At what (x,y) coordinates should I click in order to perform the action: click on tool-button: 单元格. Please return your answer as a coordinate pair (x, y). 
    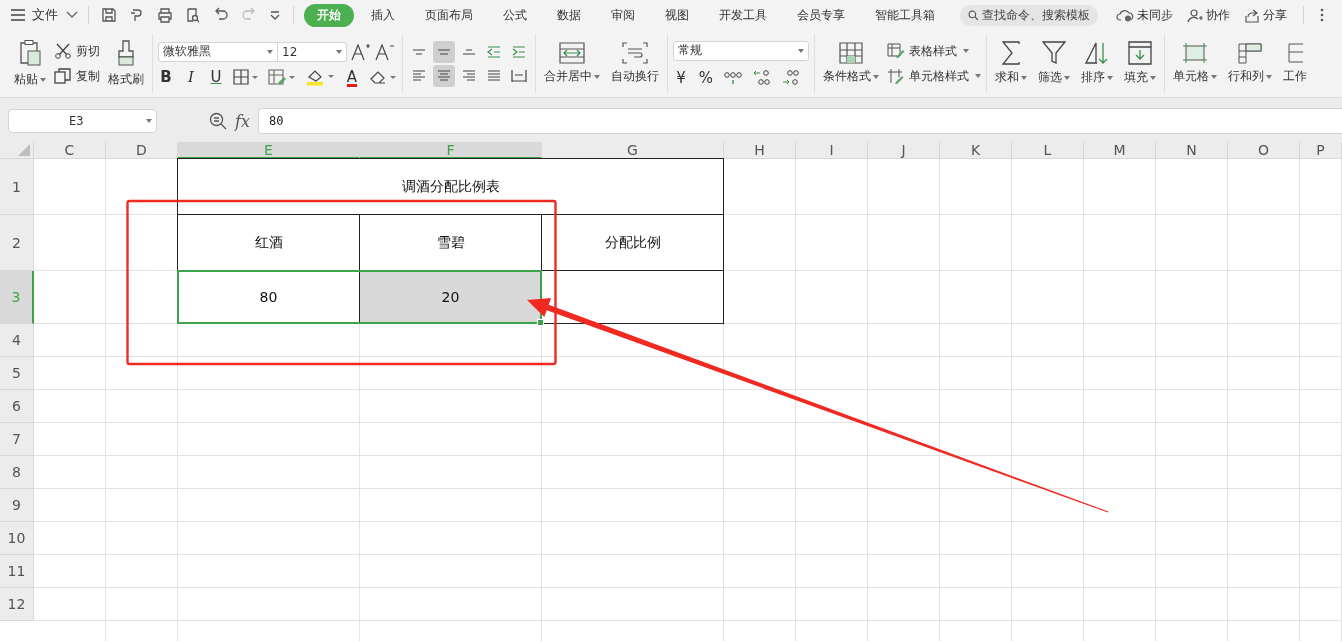
    Looking at the image, I should click on (1195, 63).